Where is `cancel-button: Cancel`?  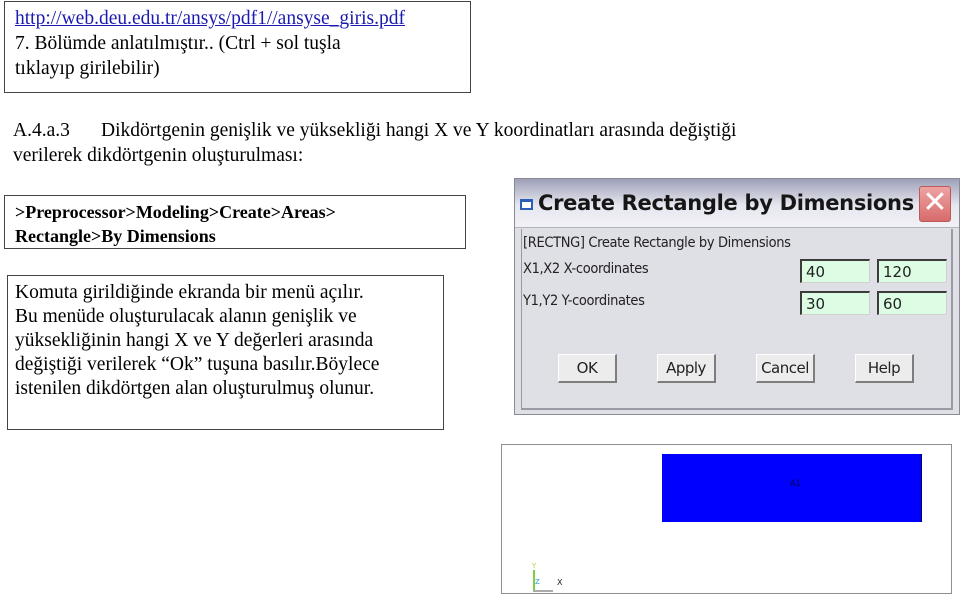
cancel-button: Cancel is located at coordinates (785, 368).